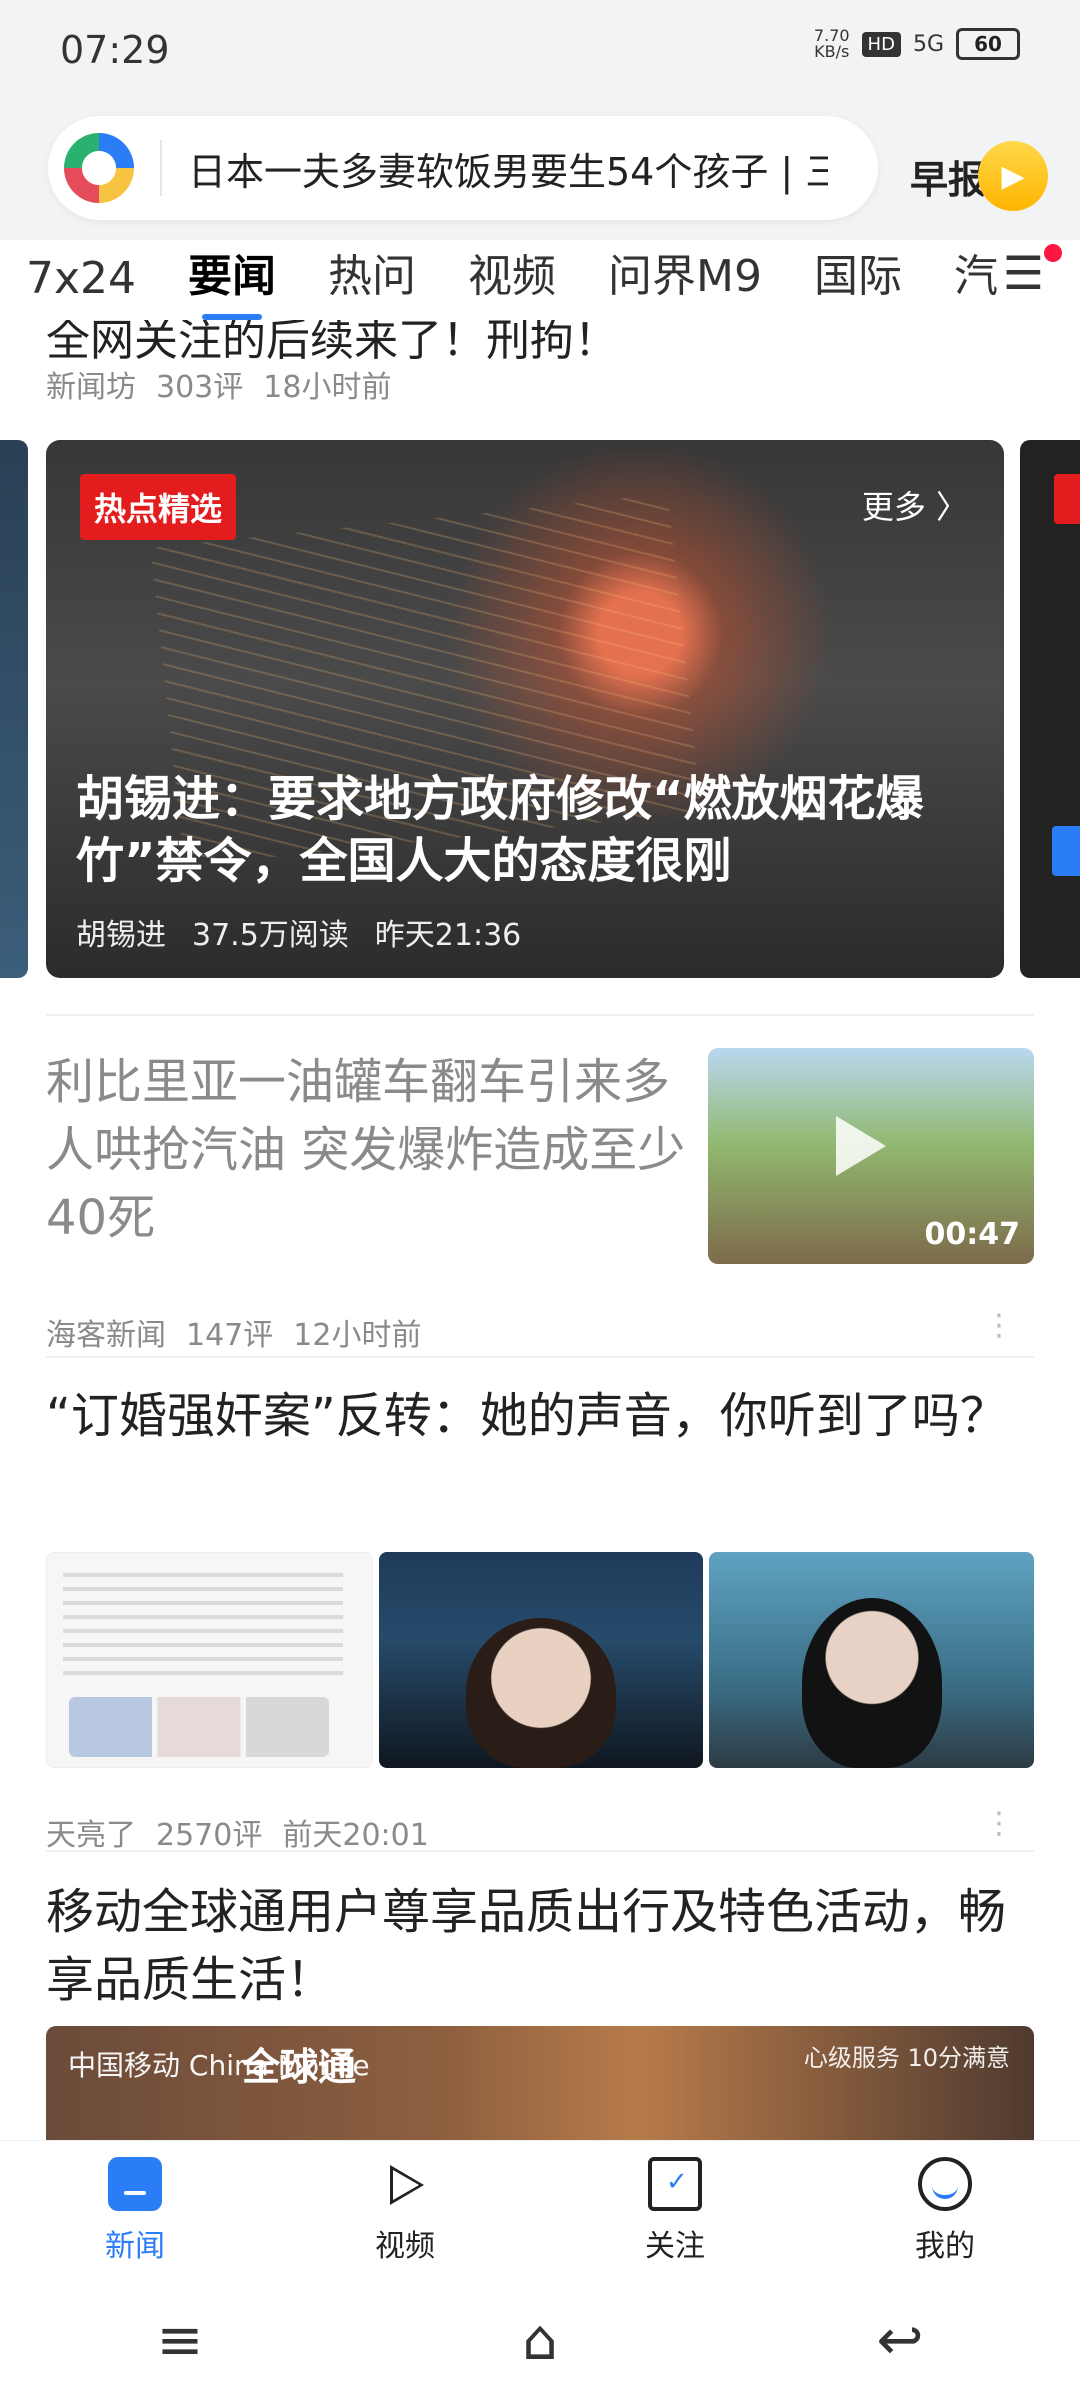 This screenshot has height=2400, width=1080. Describe the element at coordinates (355, 1835) in the screenshot. I see `time: 前天20:01` at that location.